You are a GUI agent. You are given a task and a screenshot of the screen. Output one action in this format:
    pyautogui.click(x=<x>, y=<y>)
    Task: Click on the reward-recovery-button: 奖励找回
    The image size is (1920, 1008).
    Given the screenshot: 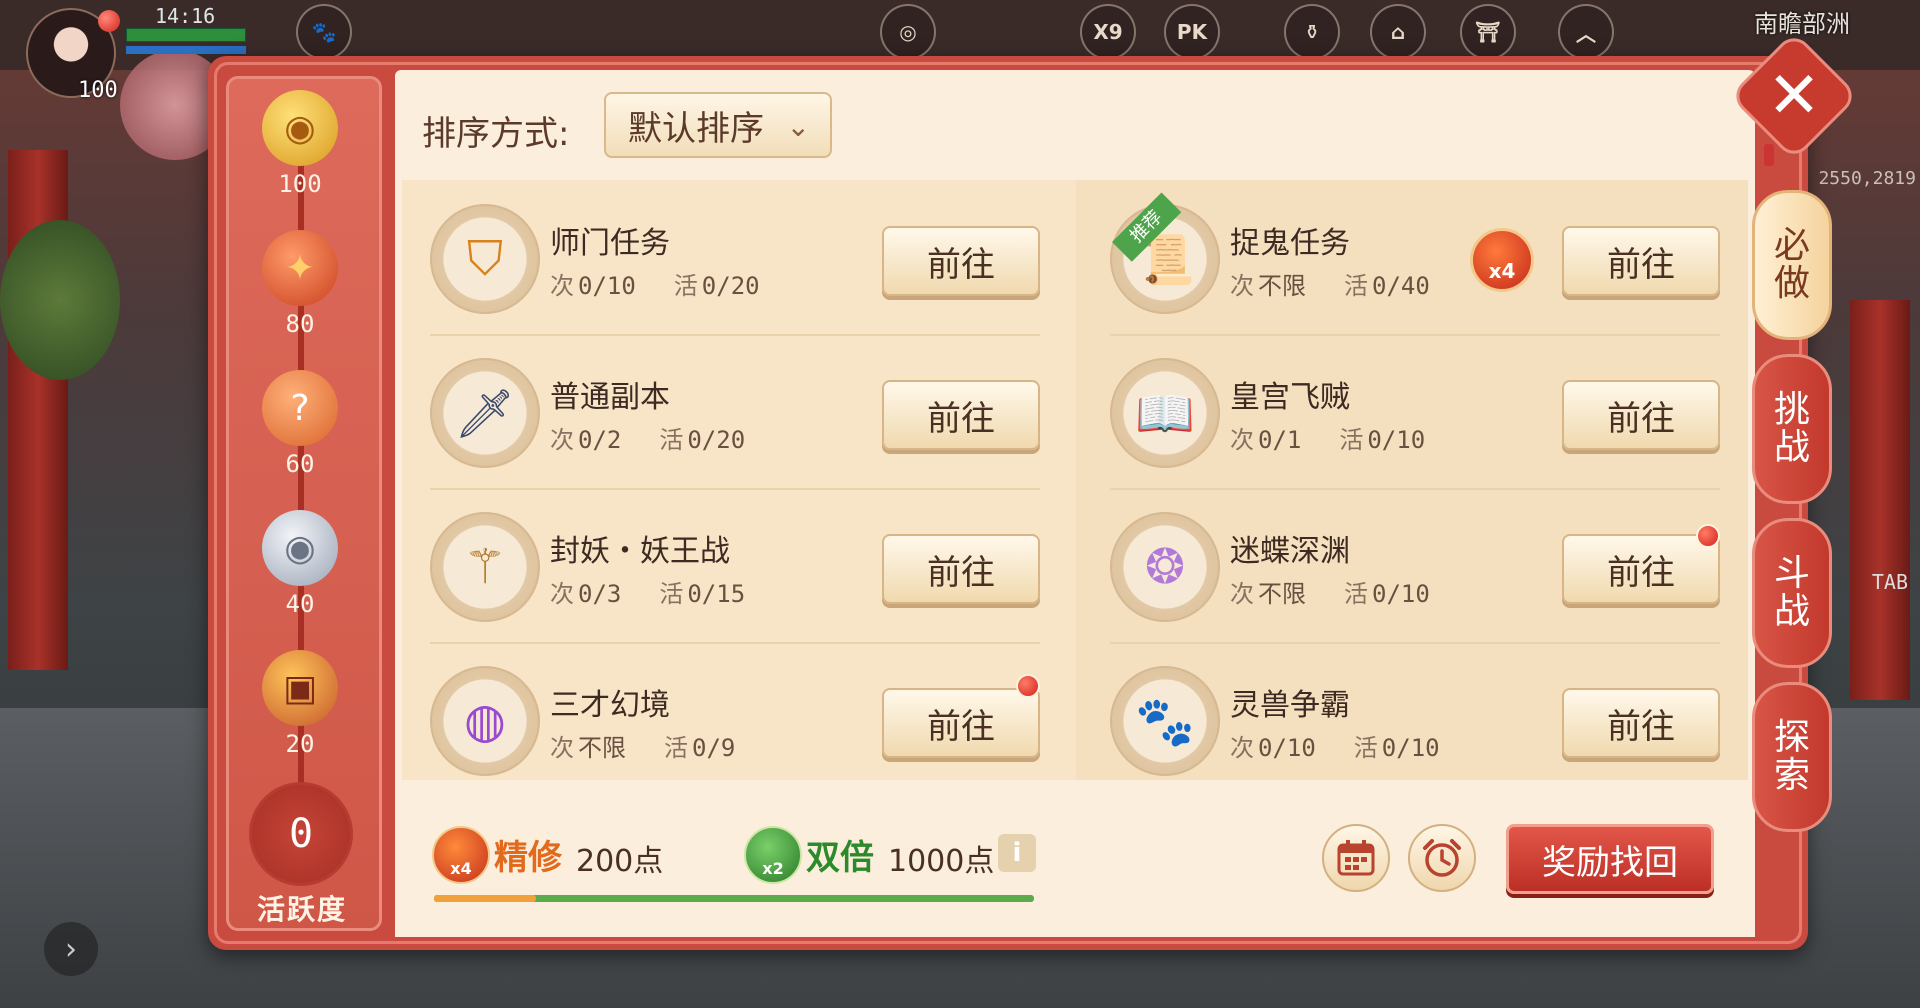 What is the action you would take?
    pyautogui.click(x=1610, y=859)
    